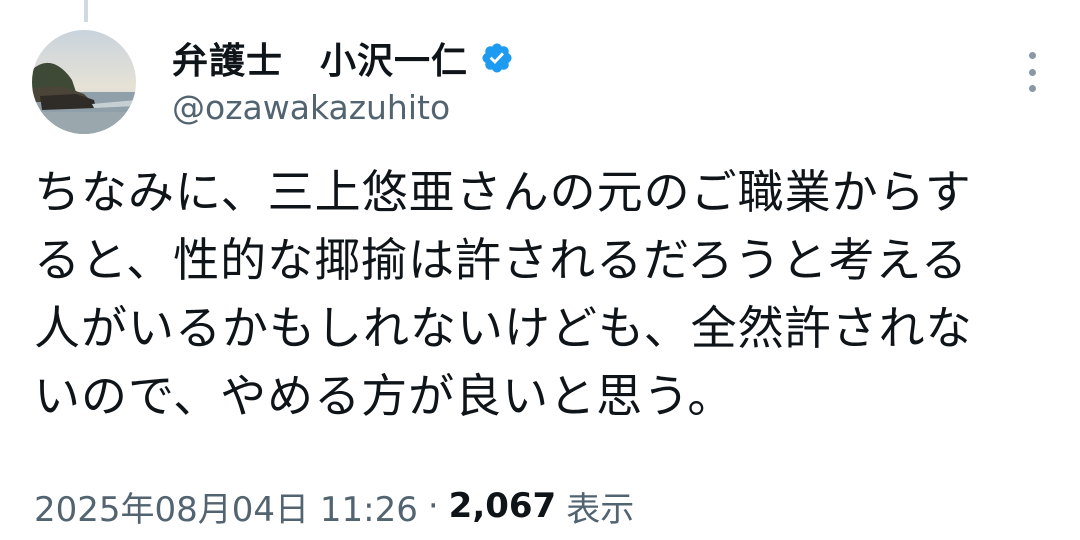 The width and height of the screenshot is (1080, 540). Describe the element at coordinates (320, 58) in the screenshot. I see `display-name: 弁護士 小沢一仁` at that location.